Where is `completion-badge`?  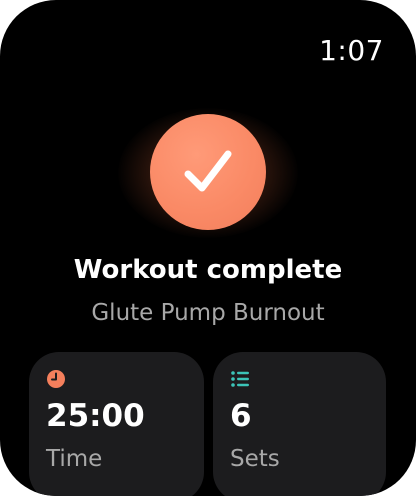
completion-badge is located at coordinates (208, 172).